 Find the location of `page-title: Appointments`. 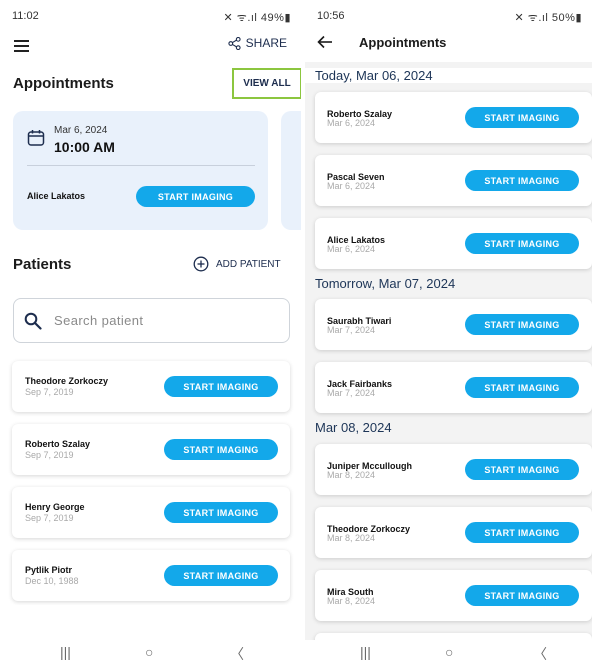

page-title: Appointments is located at coordinates (403, 42).